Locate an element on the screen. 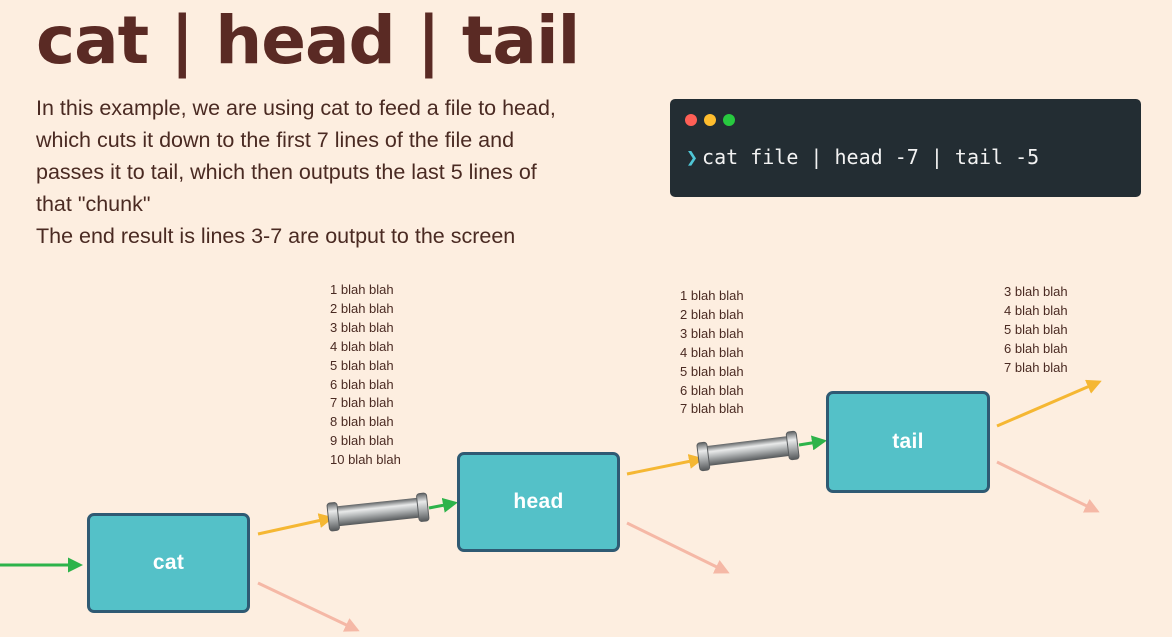 The image size is (1172, 637). head-label: head is located at coordinates (538, 501).